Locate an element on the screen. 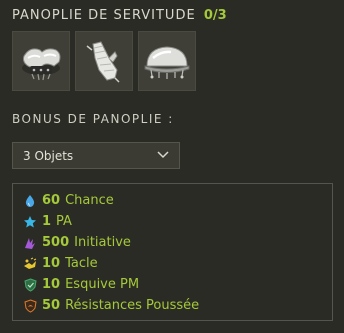 Image resolution: width=344 pixels, height=333 pixels. bonus-label: Tacle is located at coordinates (81, 263).